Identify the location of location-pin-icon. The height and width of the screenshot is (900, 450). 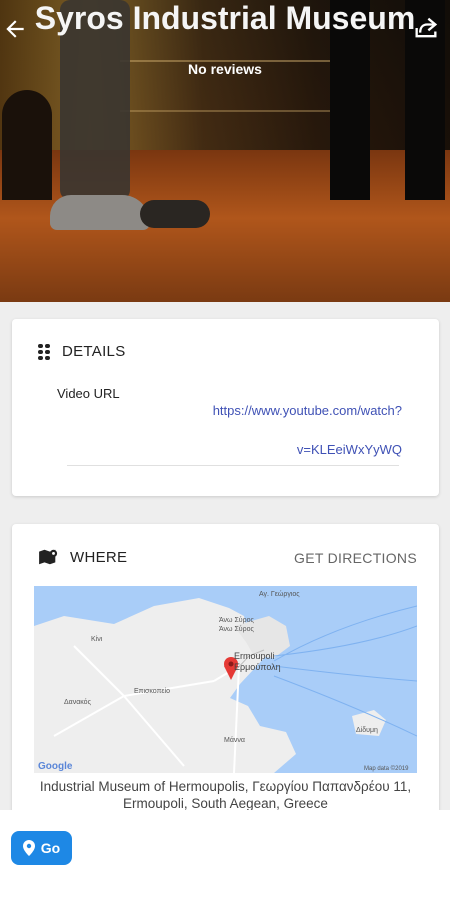
(28, 848).